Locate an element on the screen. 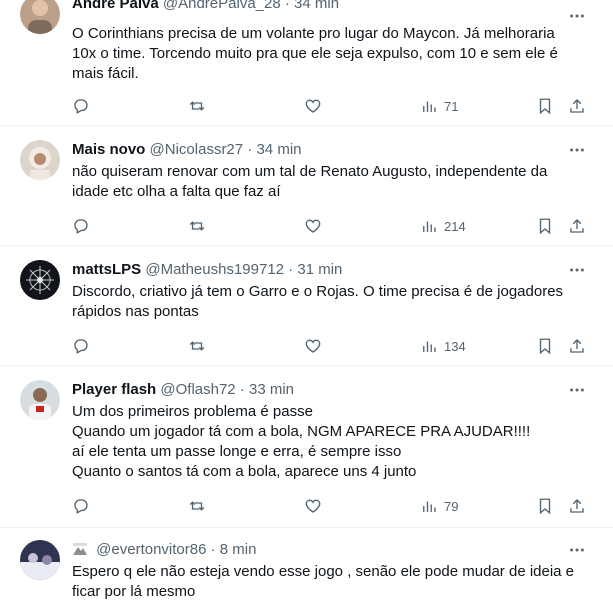 Image resolution: width=613 pixels, height=614 pixels. user-handle: @AndrePaiva_28 is located at coordinates (222, 6).